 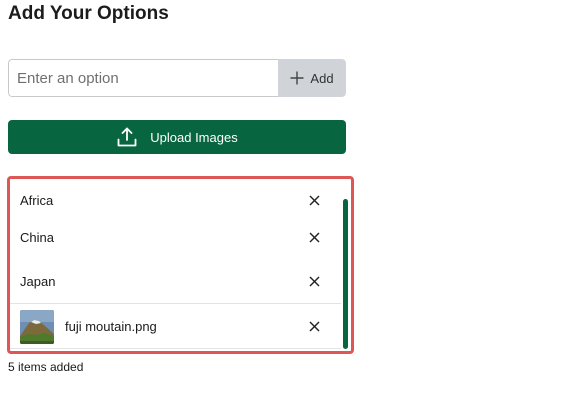 I want to click on list-item-label: Africa, so click(x=37, y=200).